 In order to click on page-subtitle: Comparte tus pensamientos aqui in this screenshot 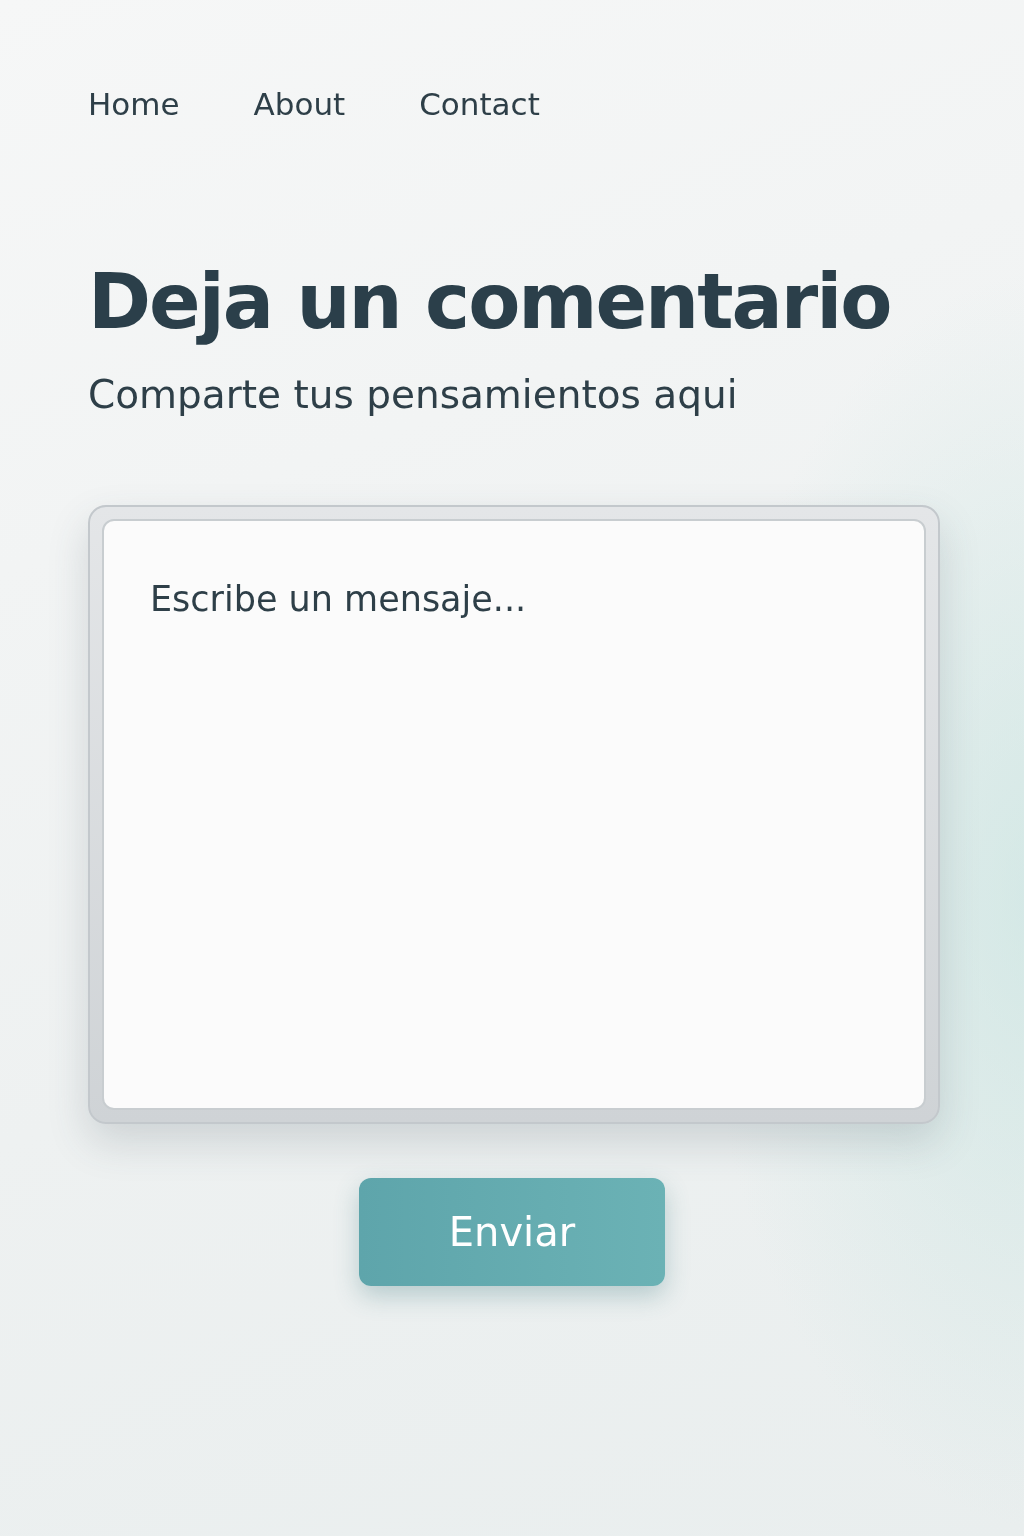, I will do `click(413, 395)`.